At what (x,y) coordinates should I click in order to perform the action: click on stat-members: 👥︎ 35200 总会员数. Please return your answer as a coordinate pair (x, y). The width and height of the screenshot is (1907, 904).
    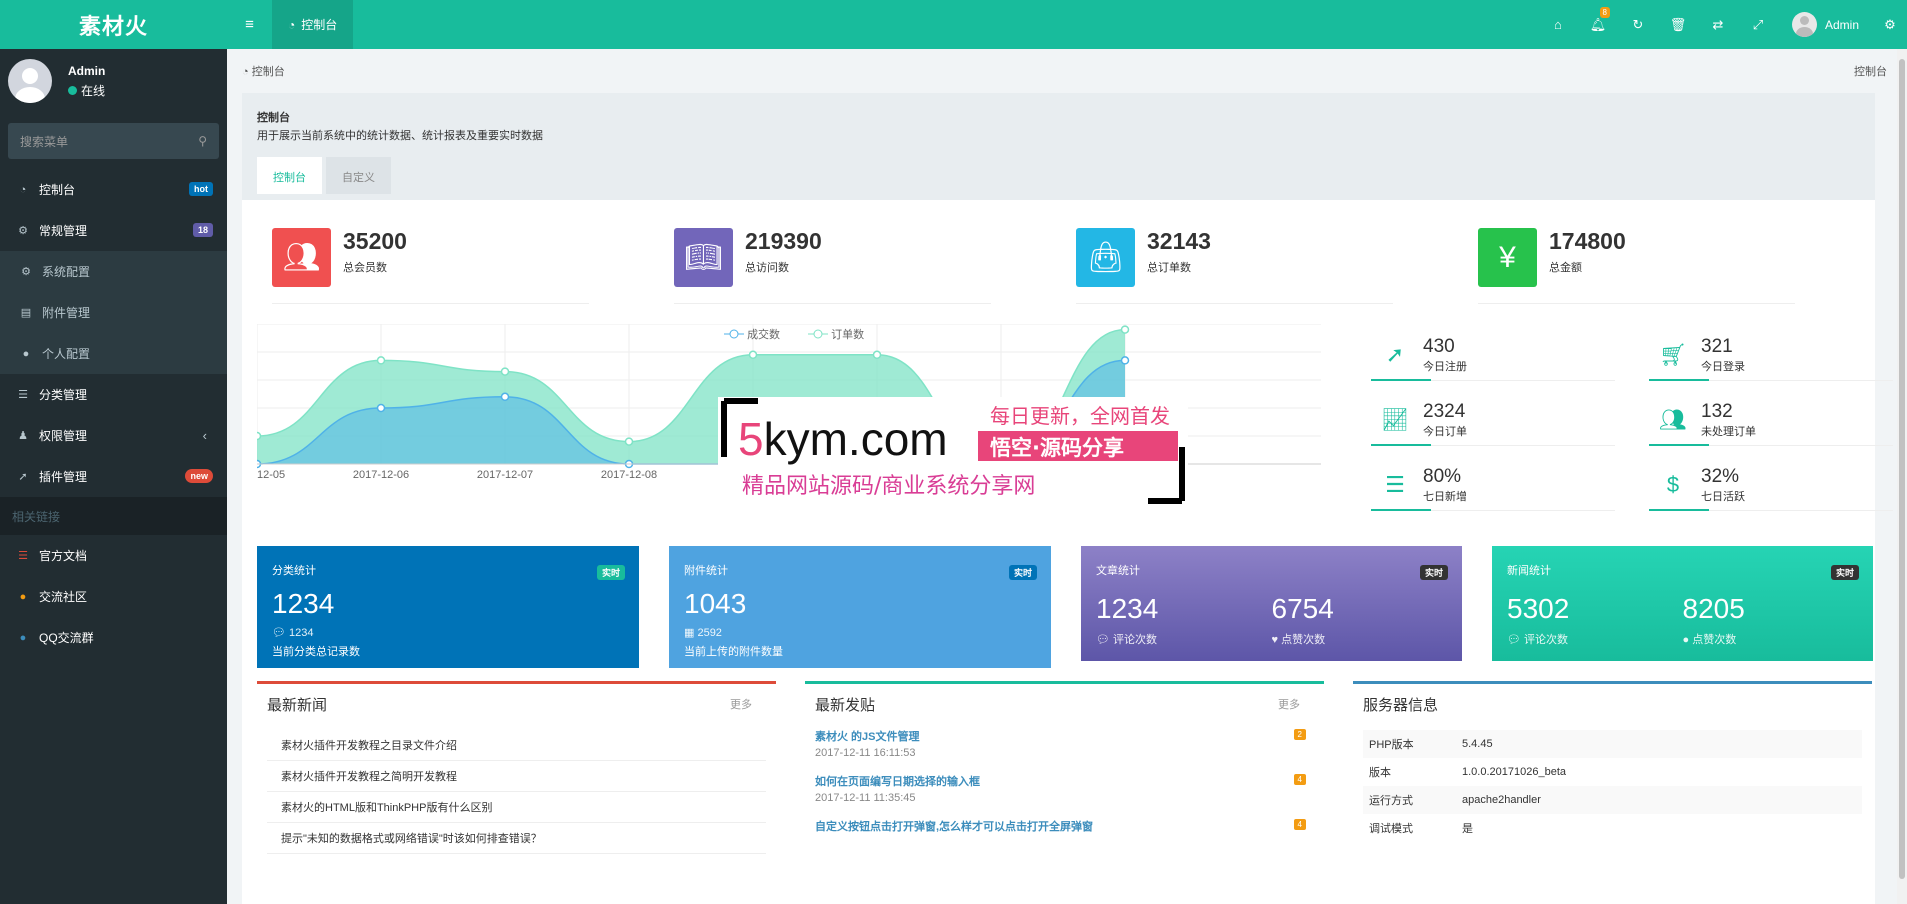
    Looking at the image, I should click on (458, 259).